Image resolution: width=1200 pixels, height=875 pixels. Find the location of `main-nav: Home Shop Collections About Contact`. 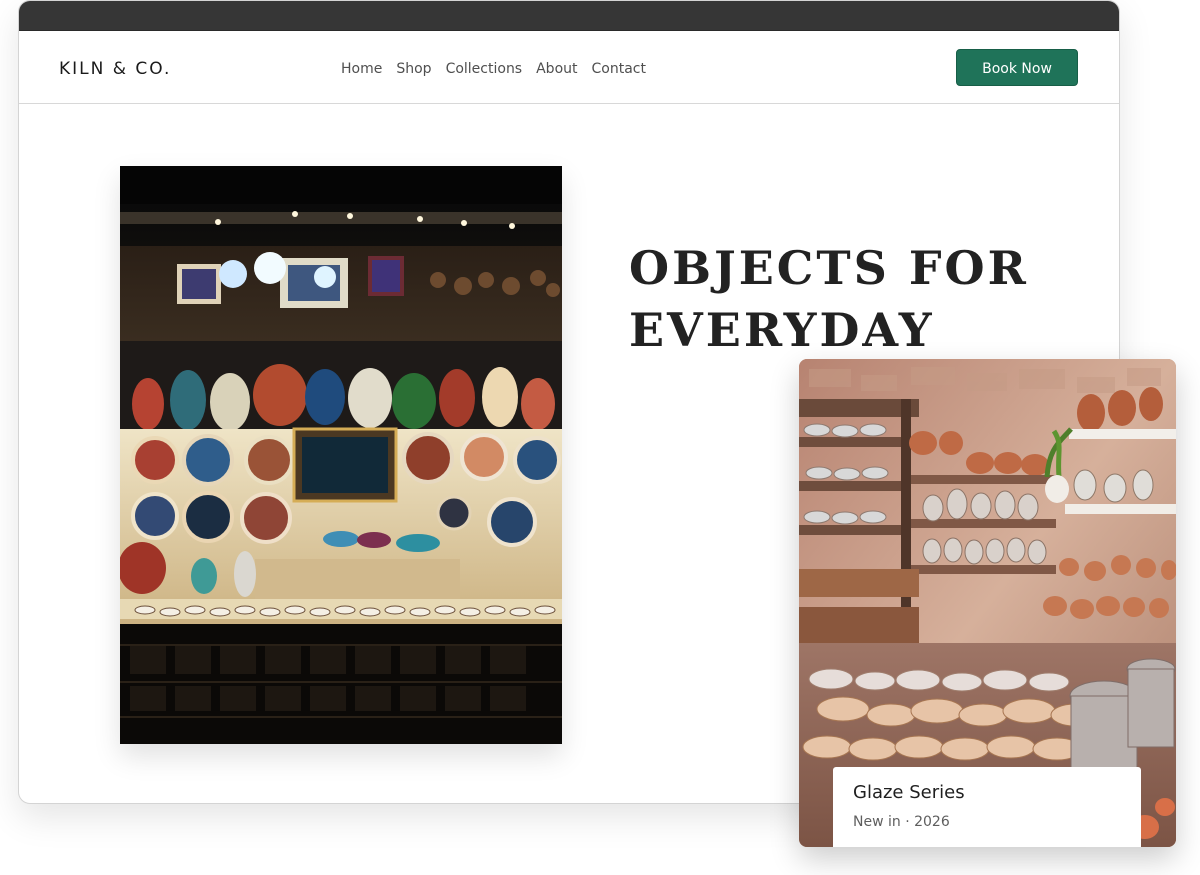

main-nav: Home Shop Collections About Contact is located at coordinates (493, 67).